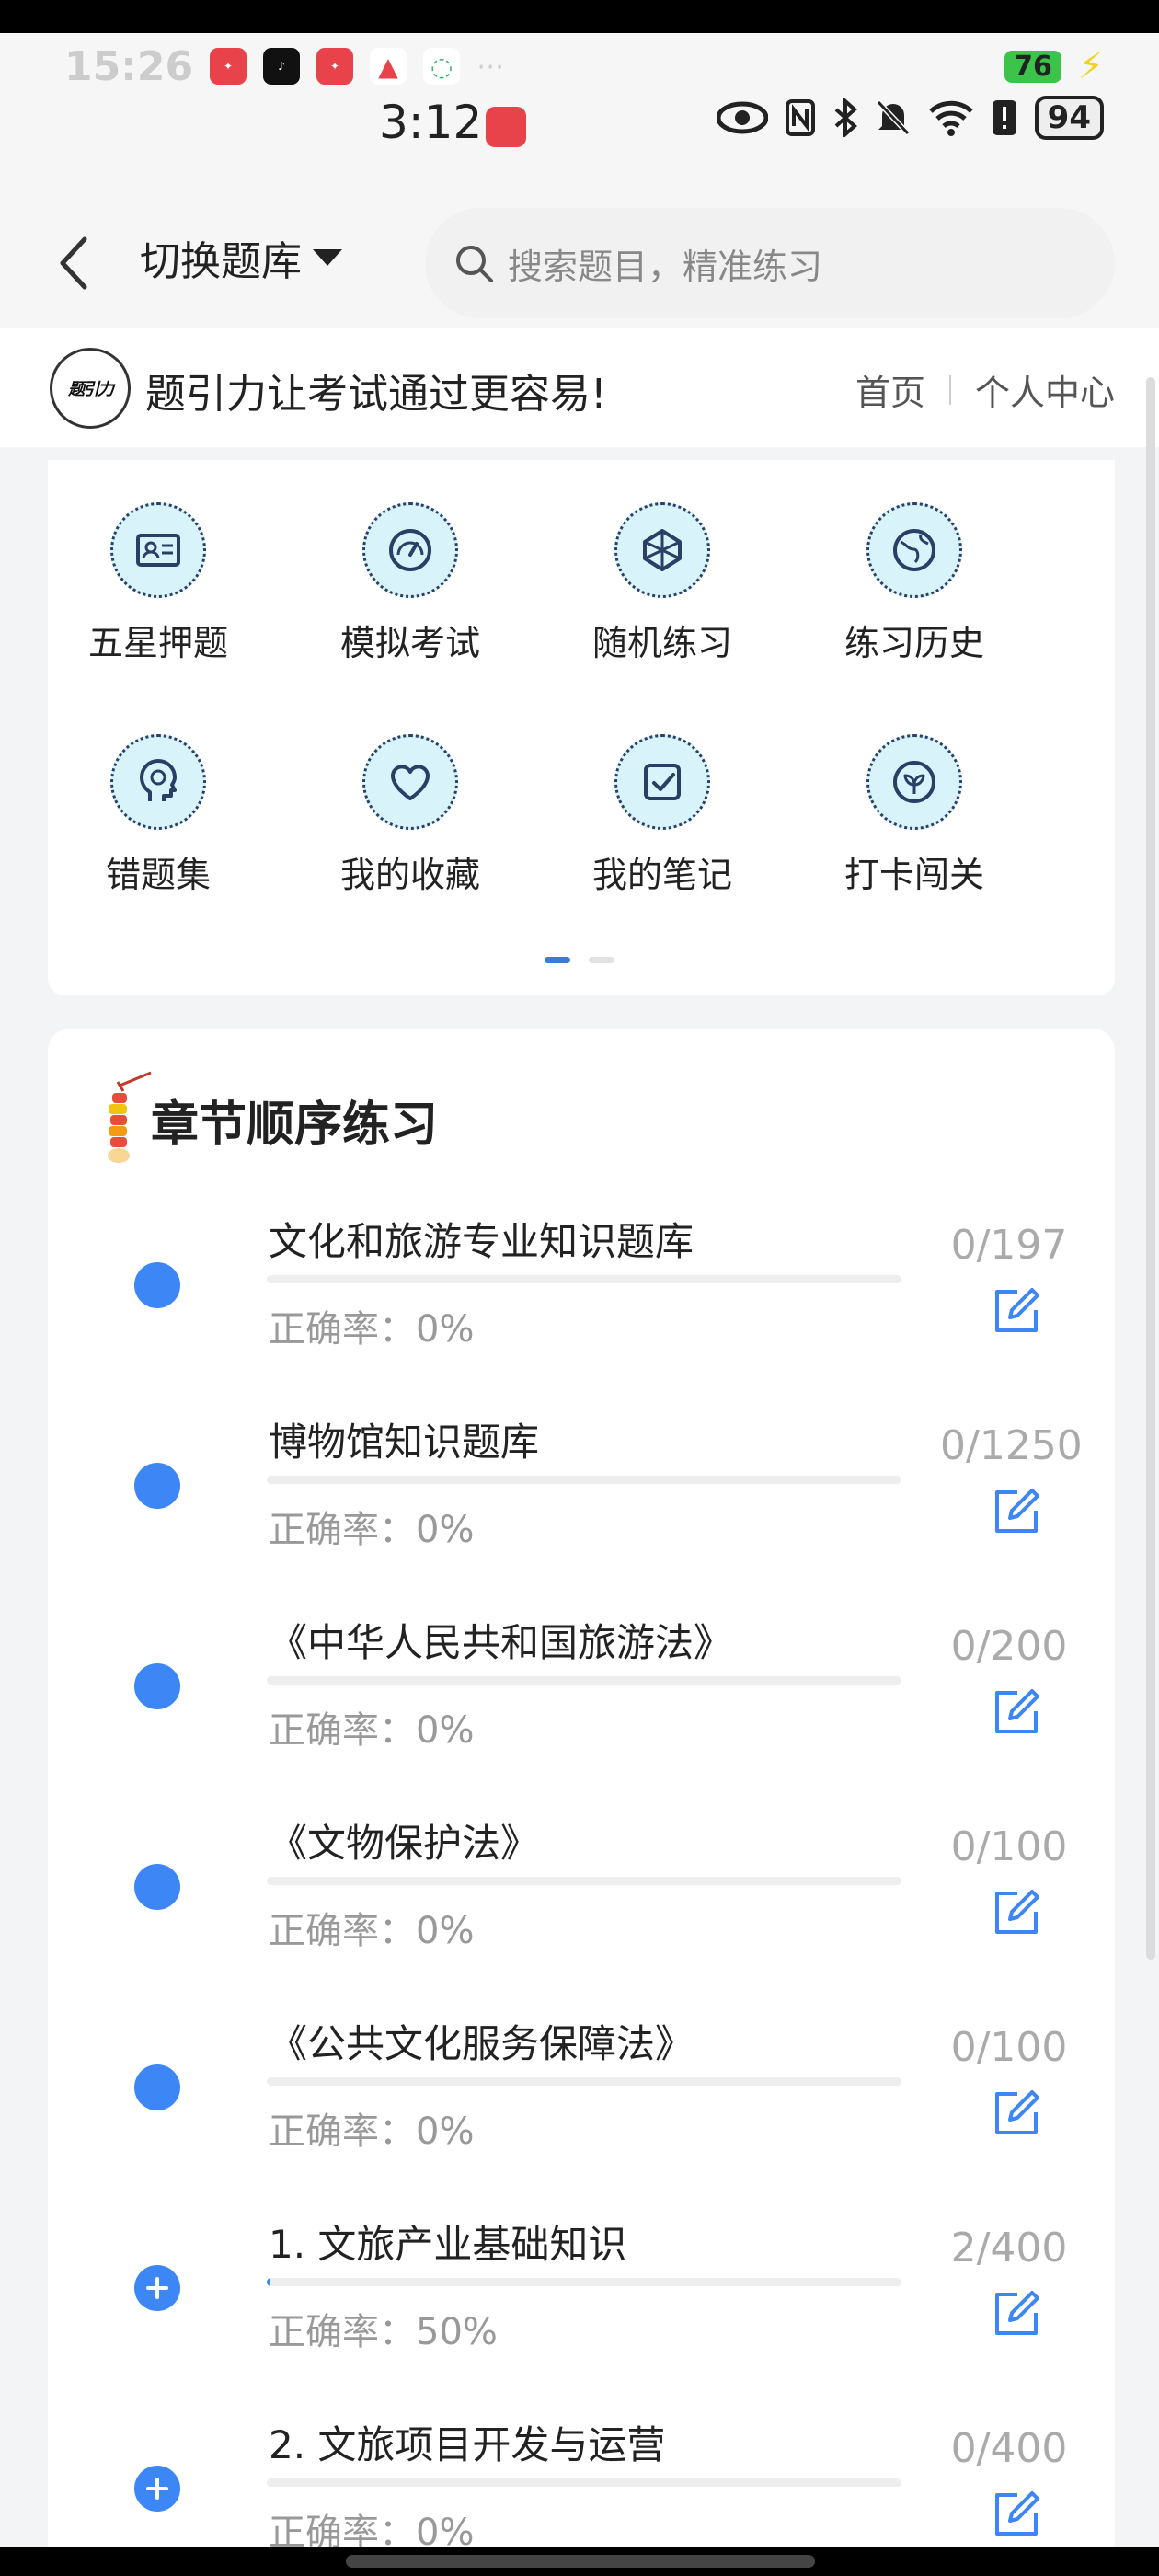 Image resolution: width=1159 pixels, height=2576 pixels. What do you see at coordinates (158, 782) in the screenshot?
I see `head-brain-icon` at bounding box center [158, 782].